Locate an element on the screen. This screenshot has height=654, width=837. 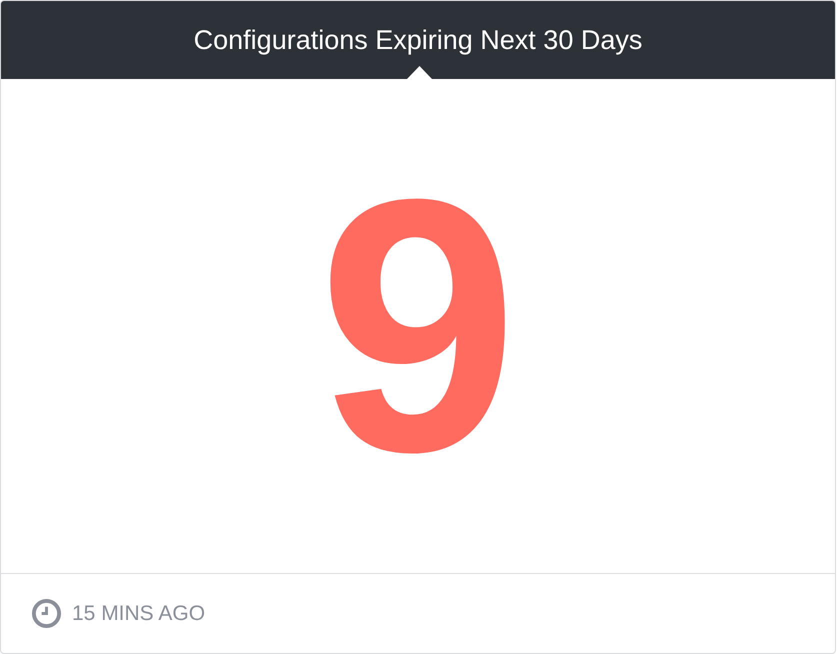
widget-title: Configurations Expiring Next 30 Days is located at coordinates (418, 40).